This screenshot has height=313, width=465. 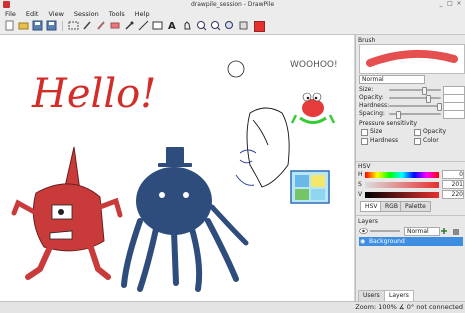 I want to click on status-text: Zoom: 100% ∡ 0° not connected, so click(x=409, y=307).